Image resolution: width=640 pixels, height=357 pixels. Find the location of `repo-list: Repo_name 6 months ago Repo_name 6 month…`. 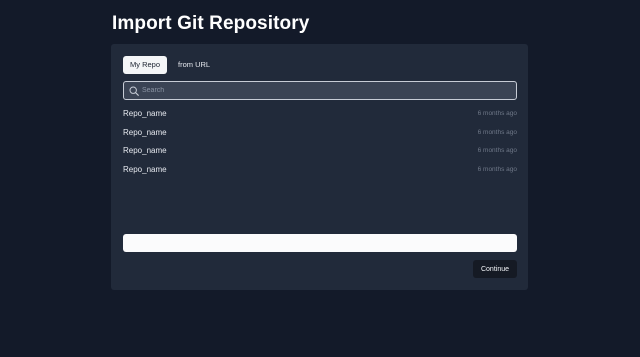

repo-list: Repo_name 6 months ago Repo_name 6 month… is located at coordinates (320, 141).